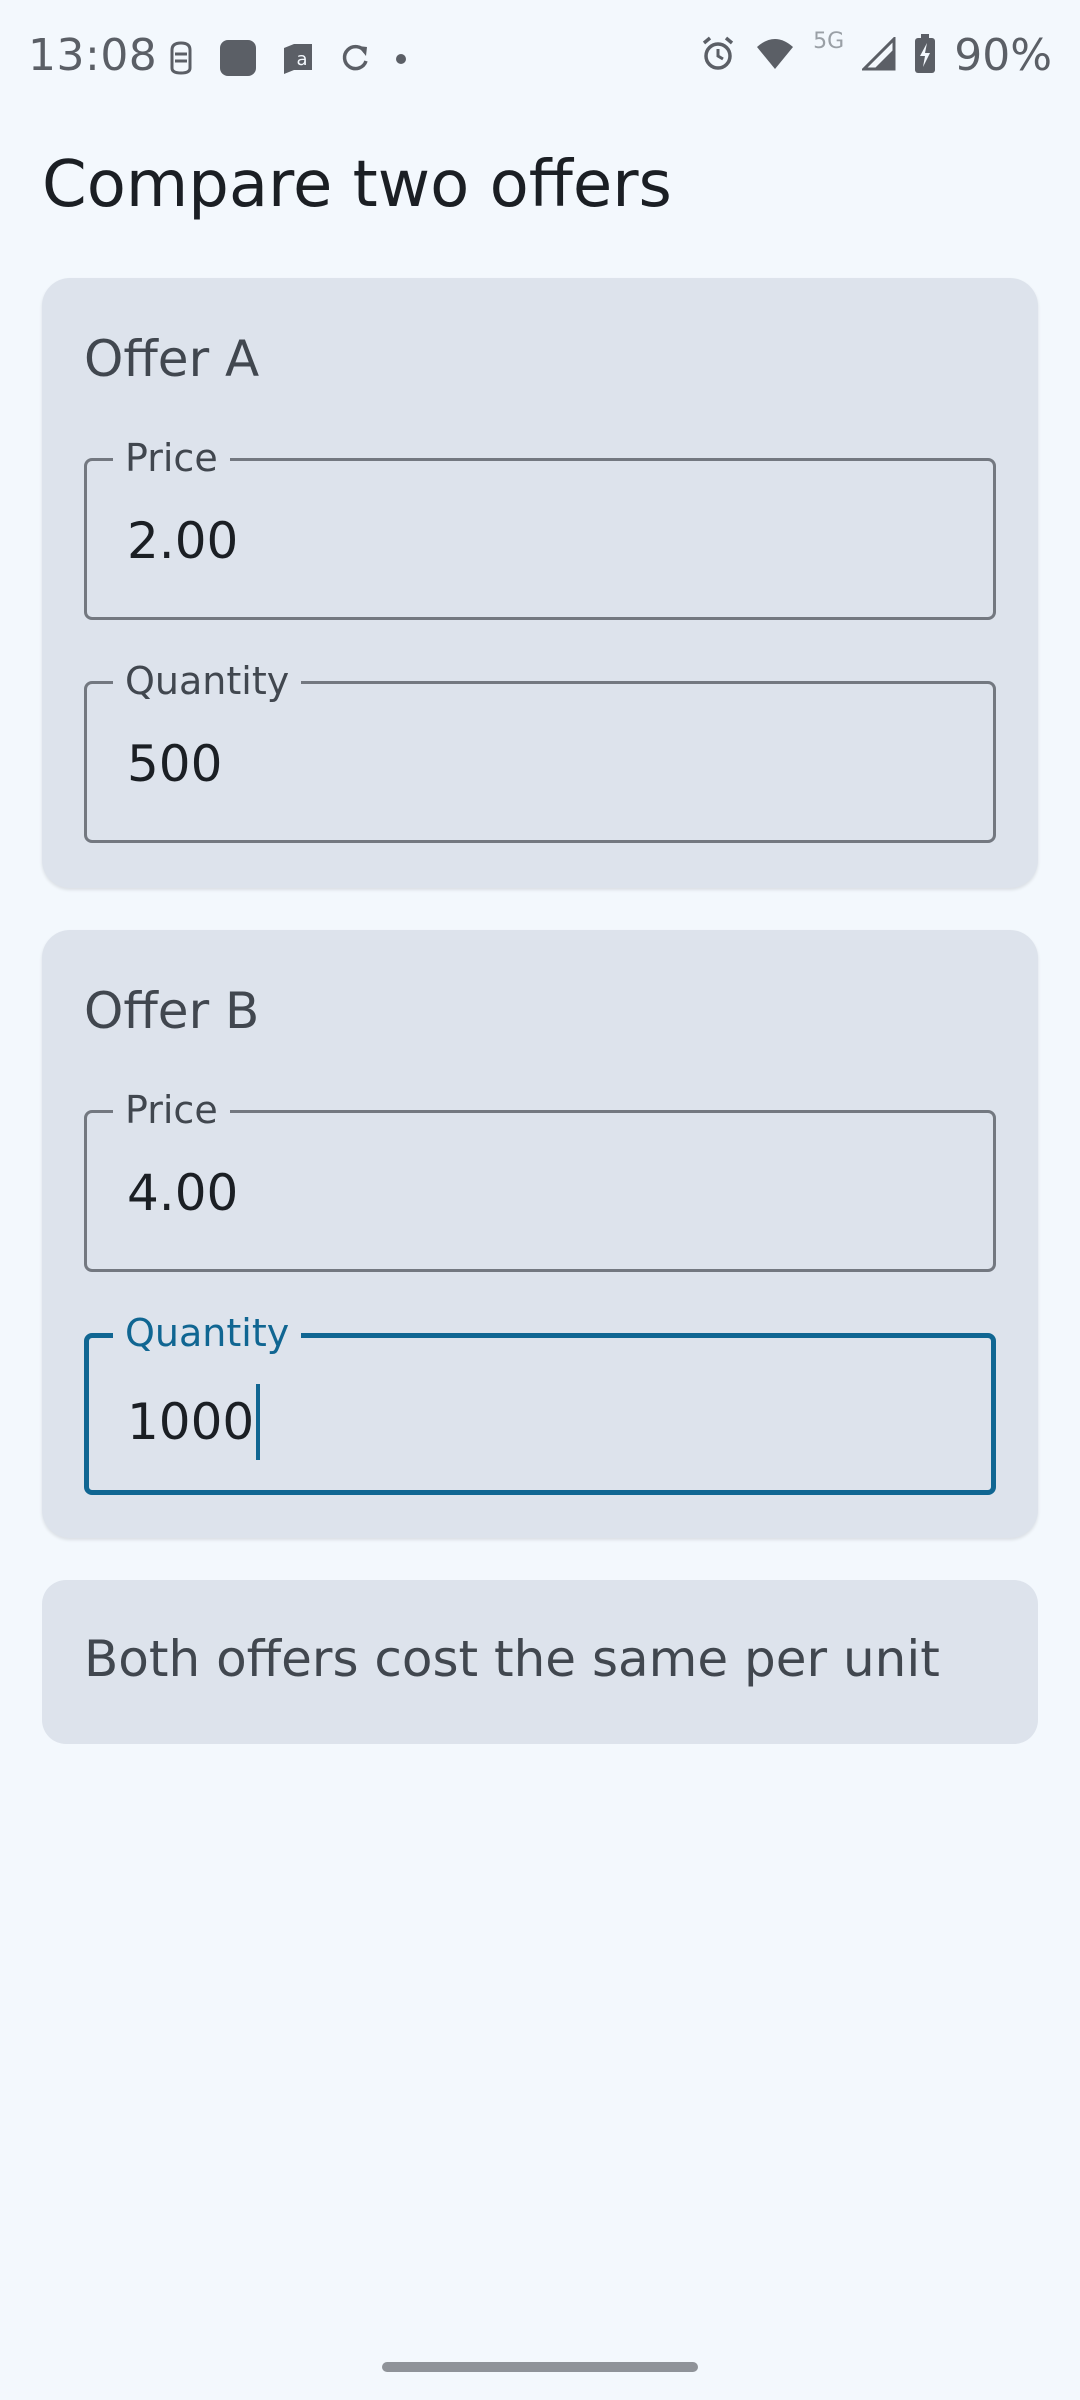 Image resolution: width=1080 pixels, height=2400 pixels. I want to click on text-cursor, so click(258, 1422).